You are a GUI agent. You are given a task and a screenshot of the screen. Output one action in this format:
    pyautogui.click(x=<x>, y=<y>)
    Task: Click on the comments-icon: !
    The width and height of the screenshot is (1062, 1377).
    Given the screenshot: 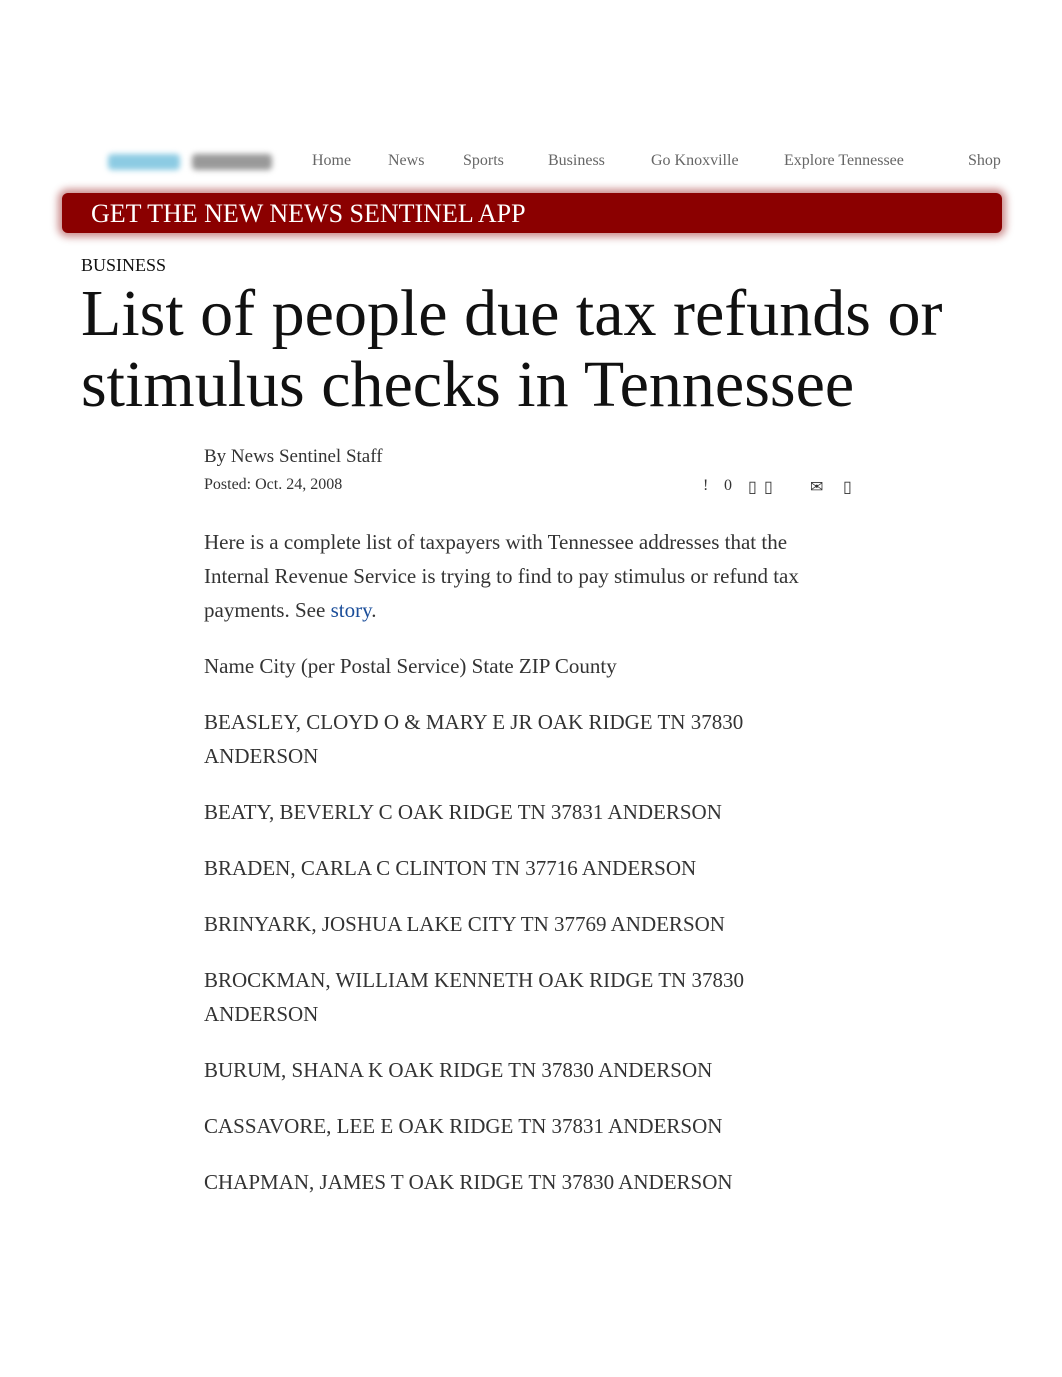 What is the action you would take?
    pyautogui.click(x=705, y=486)
    